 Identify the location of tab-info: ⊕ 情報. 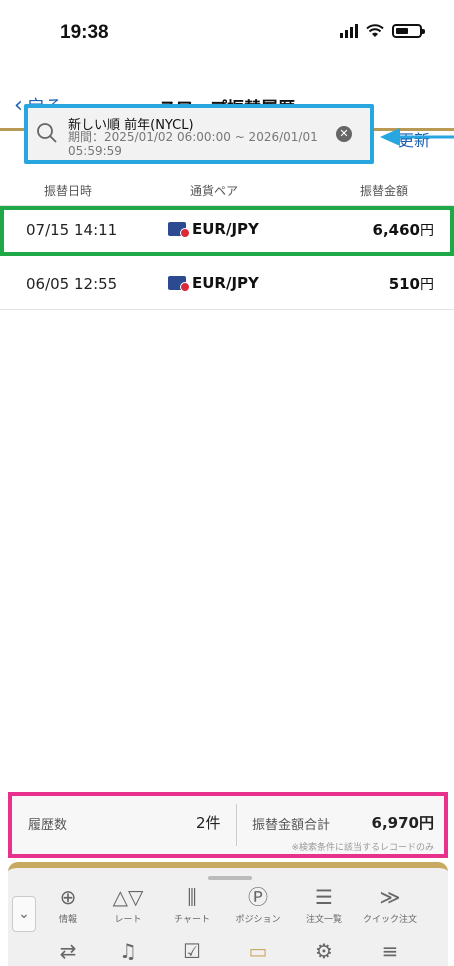
(68, 905).